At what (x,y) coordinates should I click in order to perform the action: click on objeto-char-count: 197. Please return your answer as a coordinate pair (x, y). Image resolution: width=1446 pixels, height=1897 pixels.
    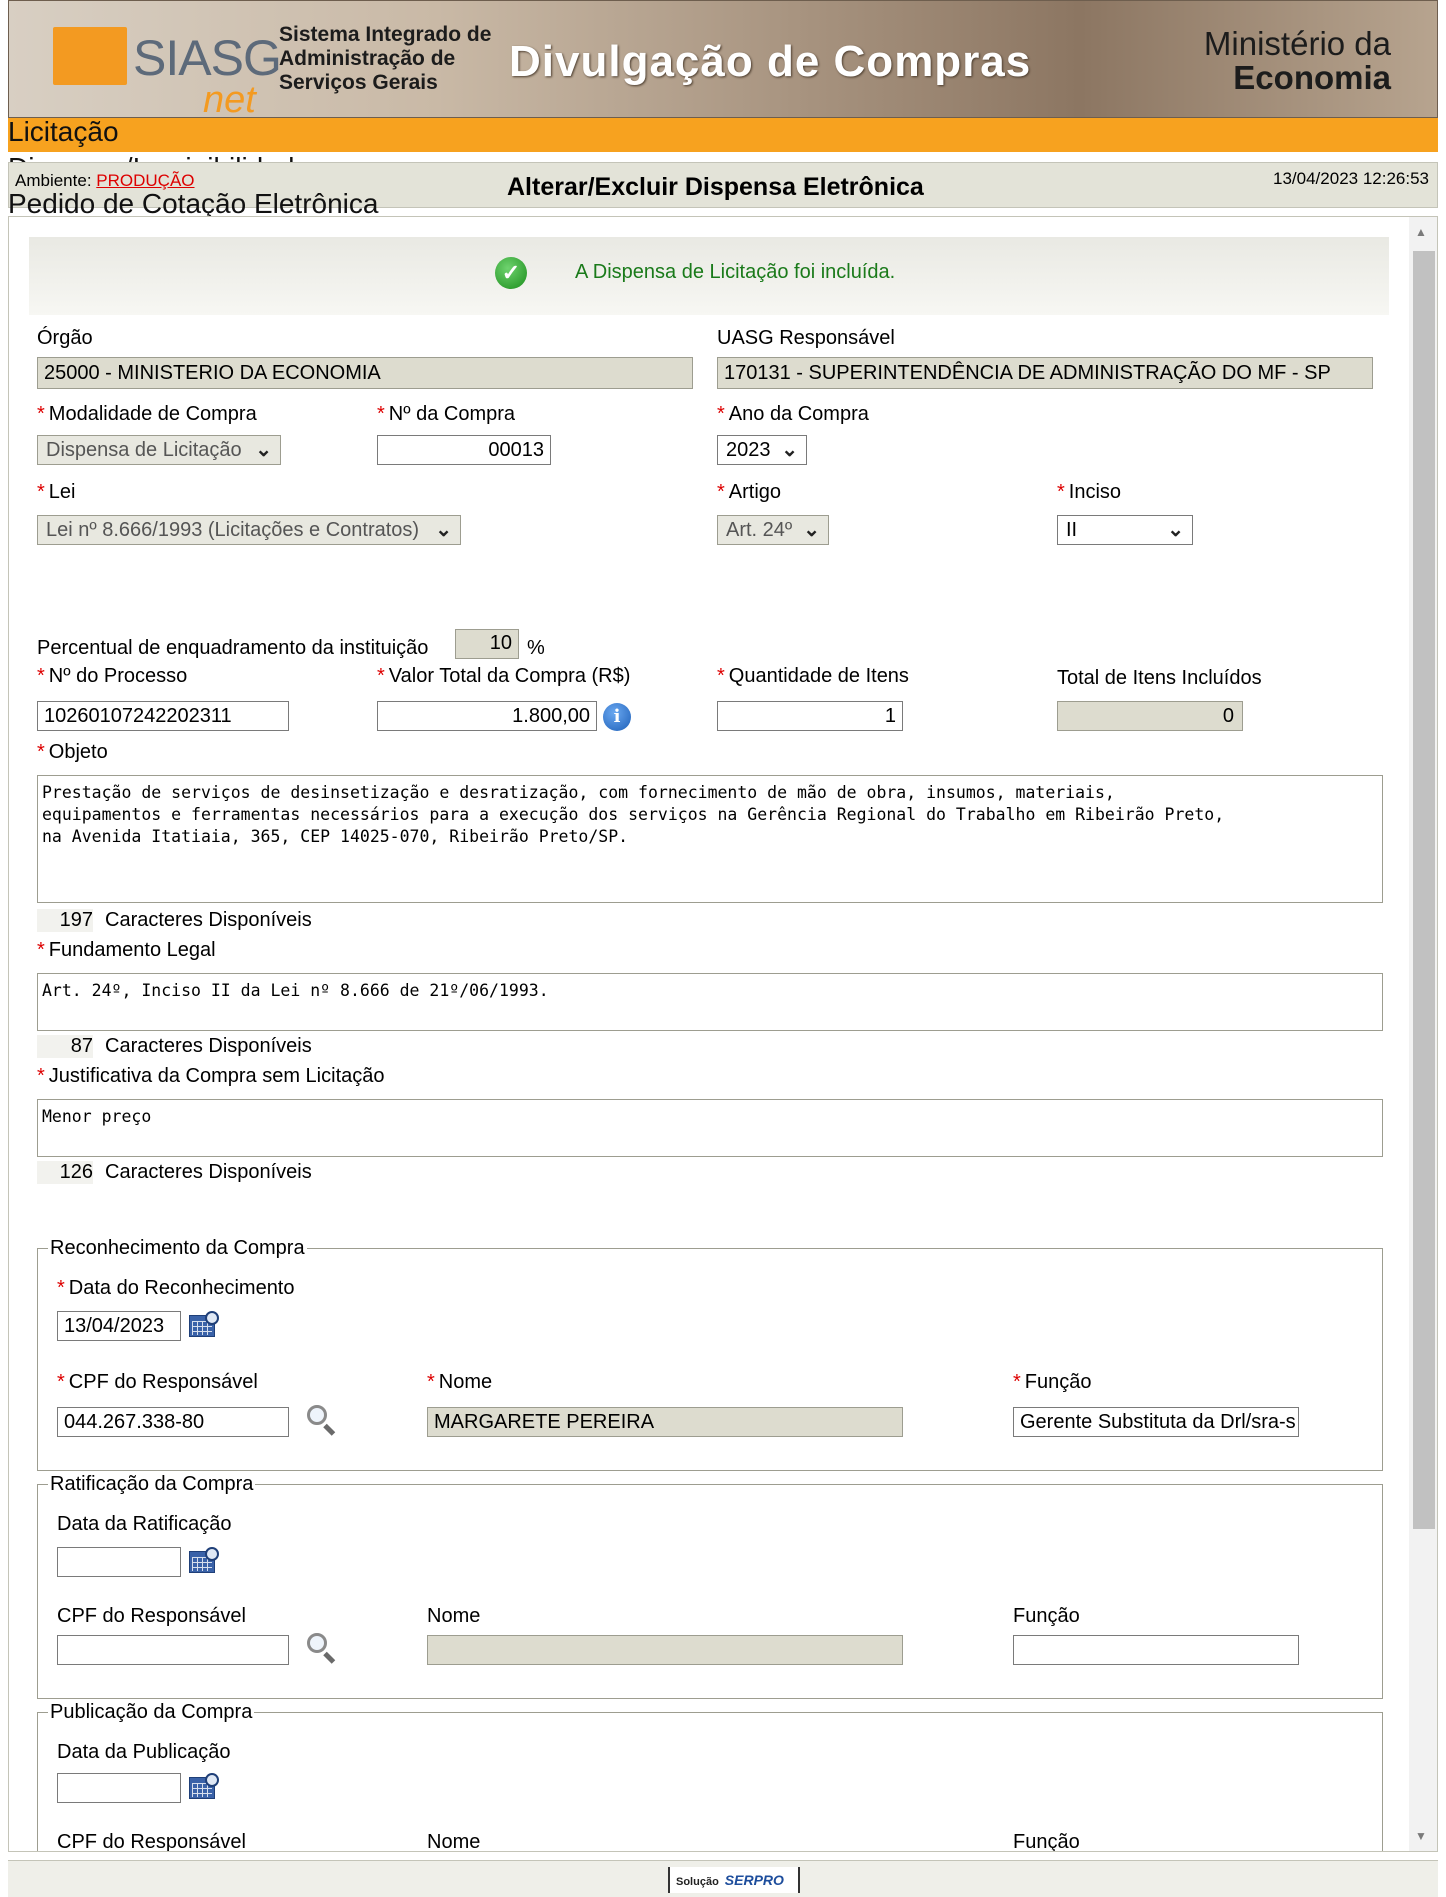
    Looking at the image, I should click on (65, 920).